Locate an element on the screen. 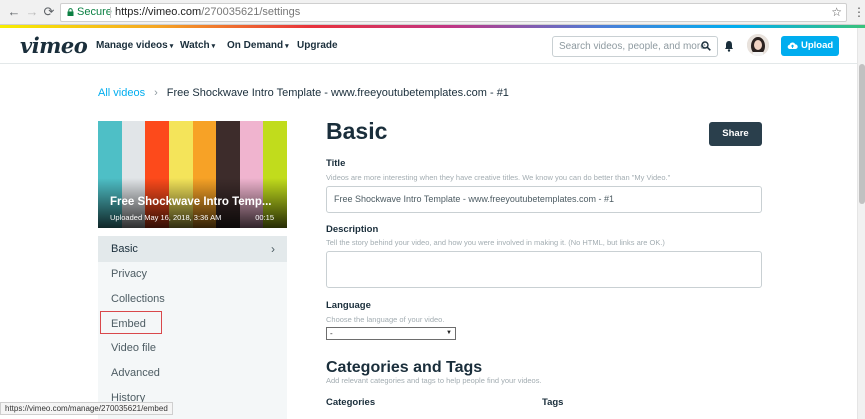 The height and width of the screenshot is (419, 865). search-icon is located at coordinates (706, 46).